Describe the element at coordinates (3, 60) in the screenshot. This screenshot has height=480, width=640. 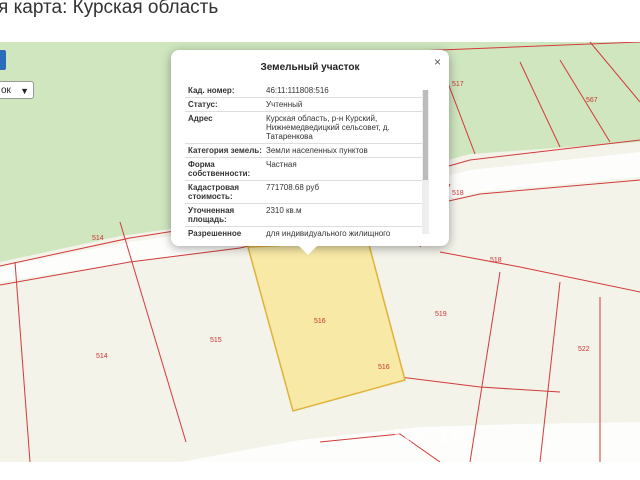
I see `layer-button` at that location.